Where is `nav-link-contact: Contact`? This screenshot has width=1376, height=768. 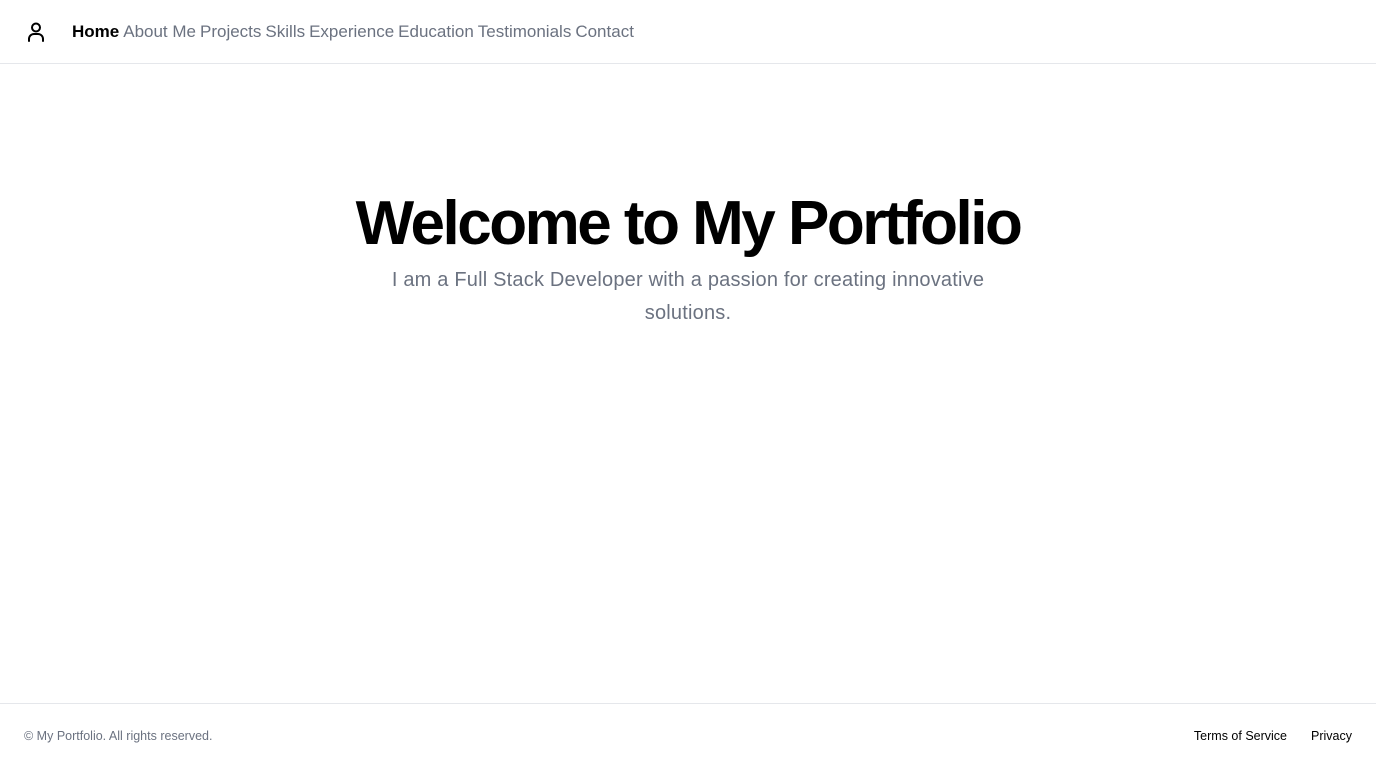 nav-link-contact: Contact is located at coordinates (604, 32).